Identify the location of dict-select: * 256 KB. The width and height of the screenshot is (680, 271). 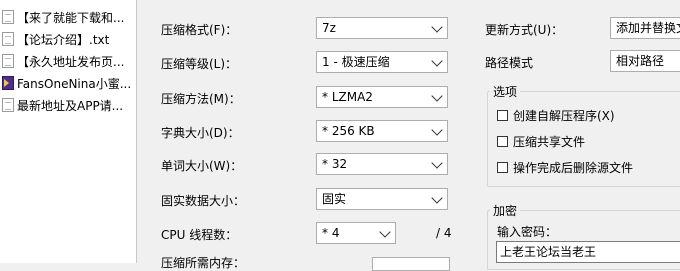
(382, 131).